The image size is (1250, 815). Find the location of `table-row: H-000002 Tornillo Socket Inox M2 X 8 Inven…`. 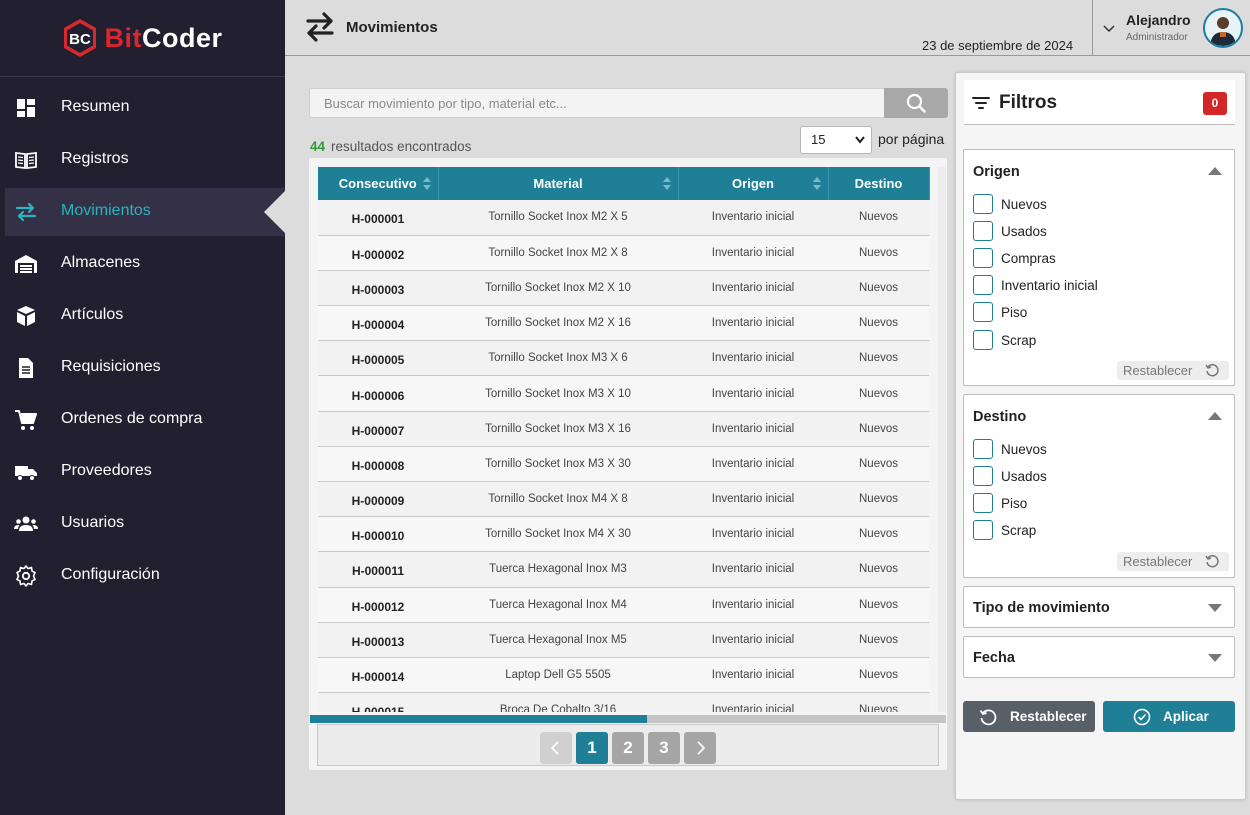

table-row: H-000002 Tornillo Socket Inox M2 X 8 Inven… is located at coordinates (623, 253).